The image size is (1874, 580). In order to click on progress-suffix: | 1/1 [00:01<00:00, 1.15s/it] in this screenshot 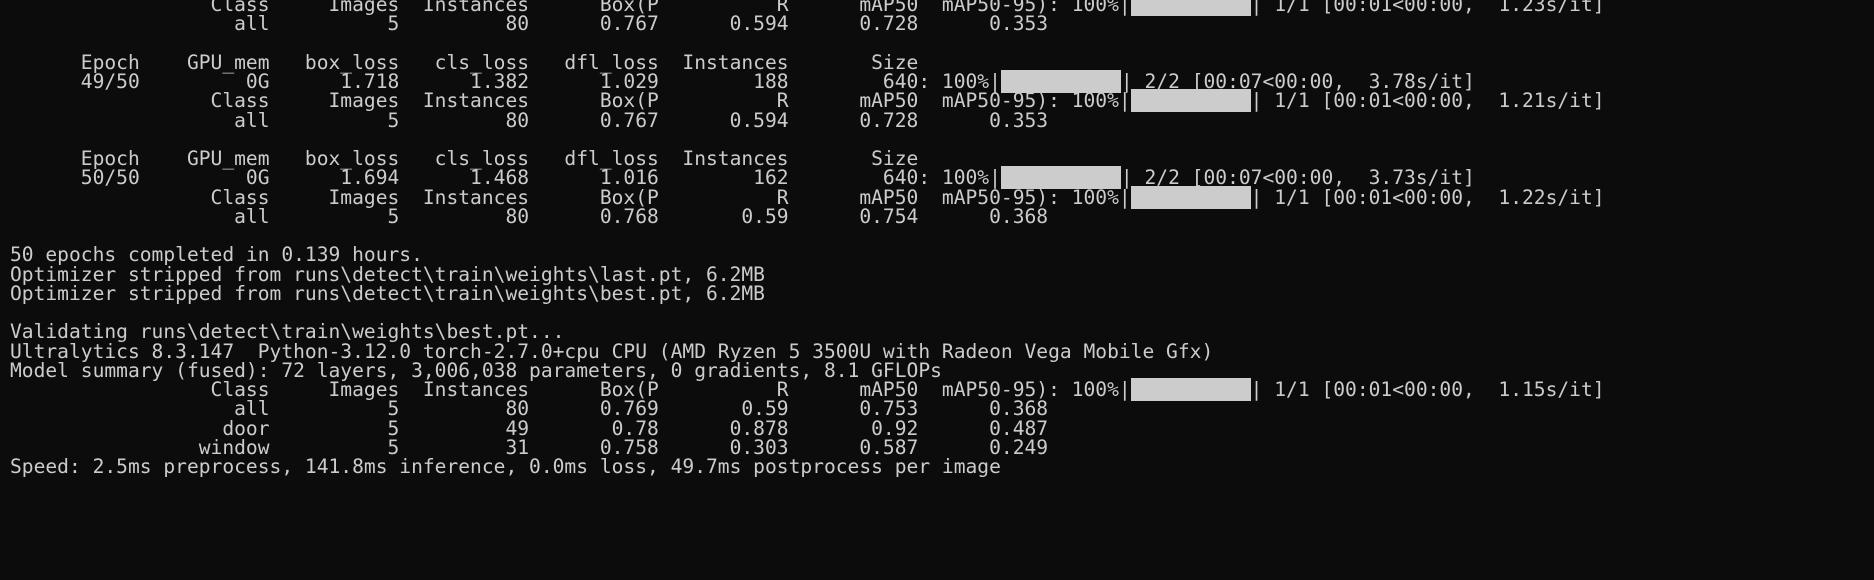, I will do `click(1427, 389)`.